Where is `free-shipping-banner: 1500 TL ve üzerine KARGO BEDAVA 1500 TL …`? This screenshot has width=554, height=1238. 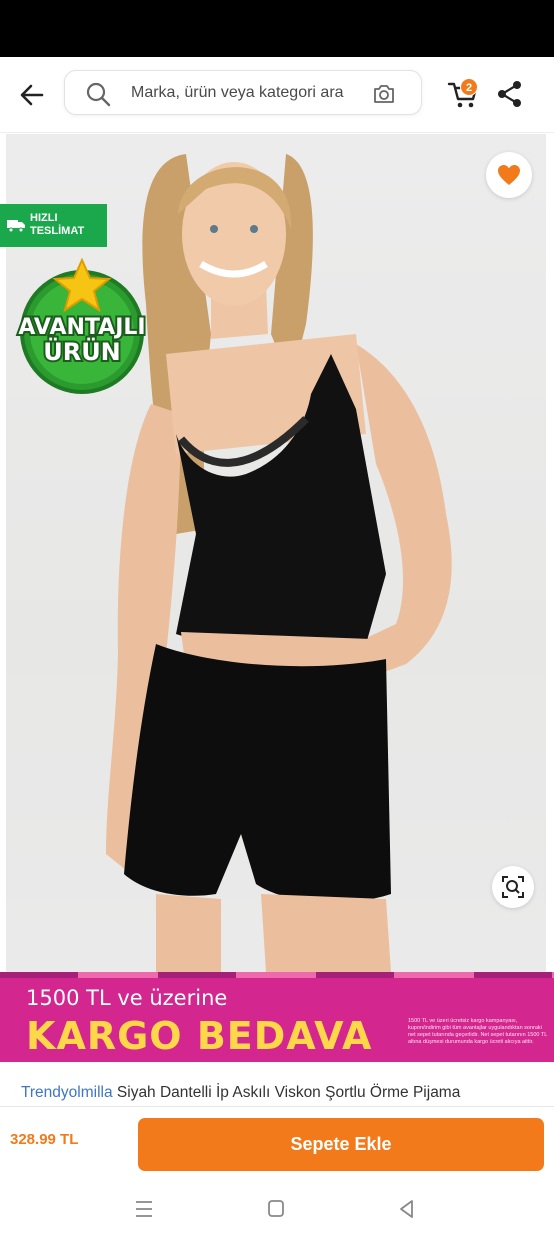
free-shipping-banner: 1500 TL ve üzerine KARGO BEDAVA 1500 TL … is located at coordinates (277, 1017).